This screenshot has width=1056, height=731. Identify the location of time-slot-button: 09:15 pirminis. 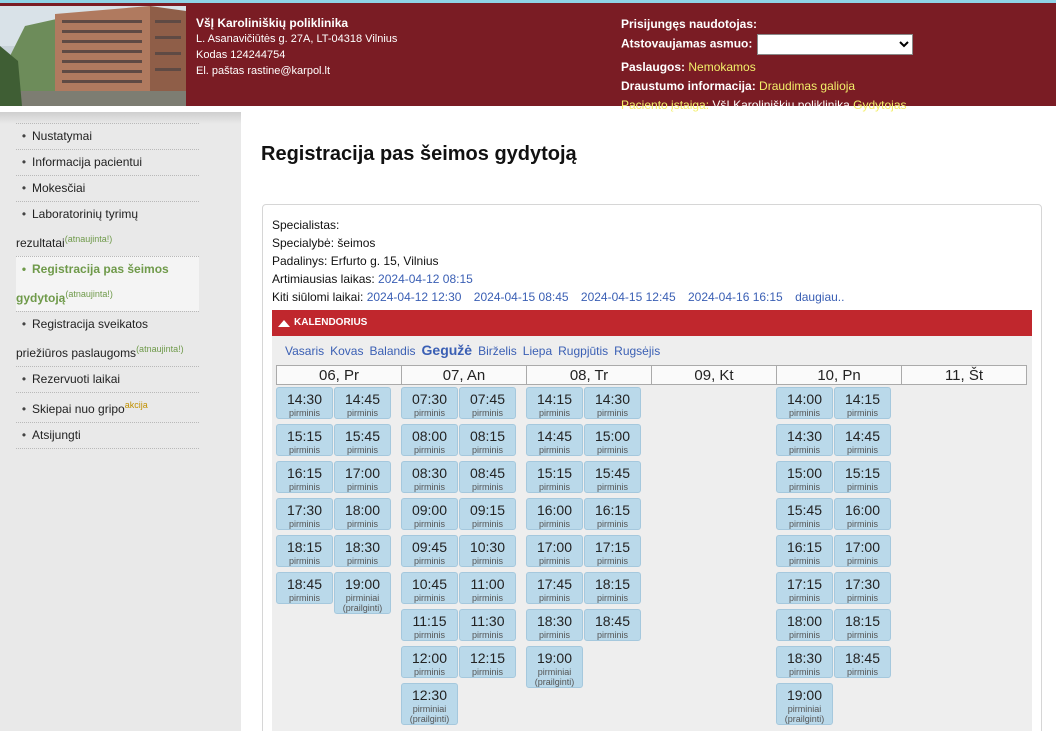
(487, 514).